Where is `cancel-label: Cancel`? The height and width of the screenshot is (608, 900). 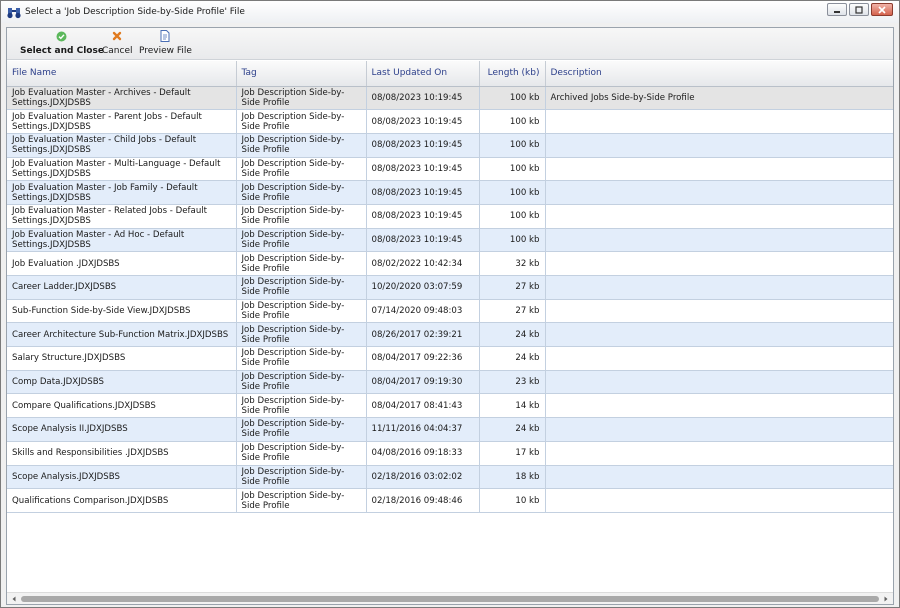
cancel-label: Cancel is located at coordinates (117, 51).